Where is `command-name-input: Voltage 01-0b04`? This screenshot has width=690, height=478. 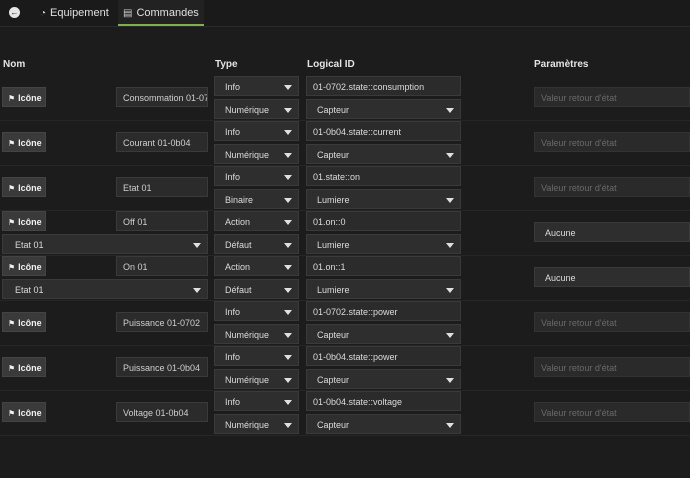
command-name-input: Voltage 01-0b04 is located at coordinates (162, 412).